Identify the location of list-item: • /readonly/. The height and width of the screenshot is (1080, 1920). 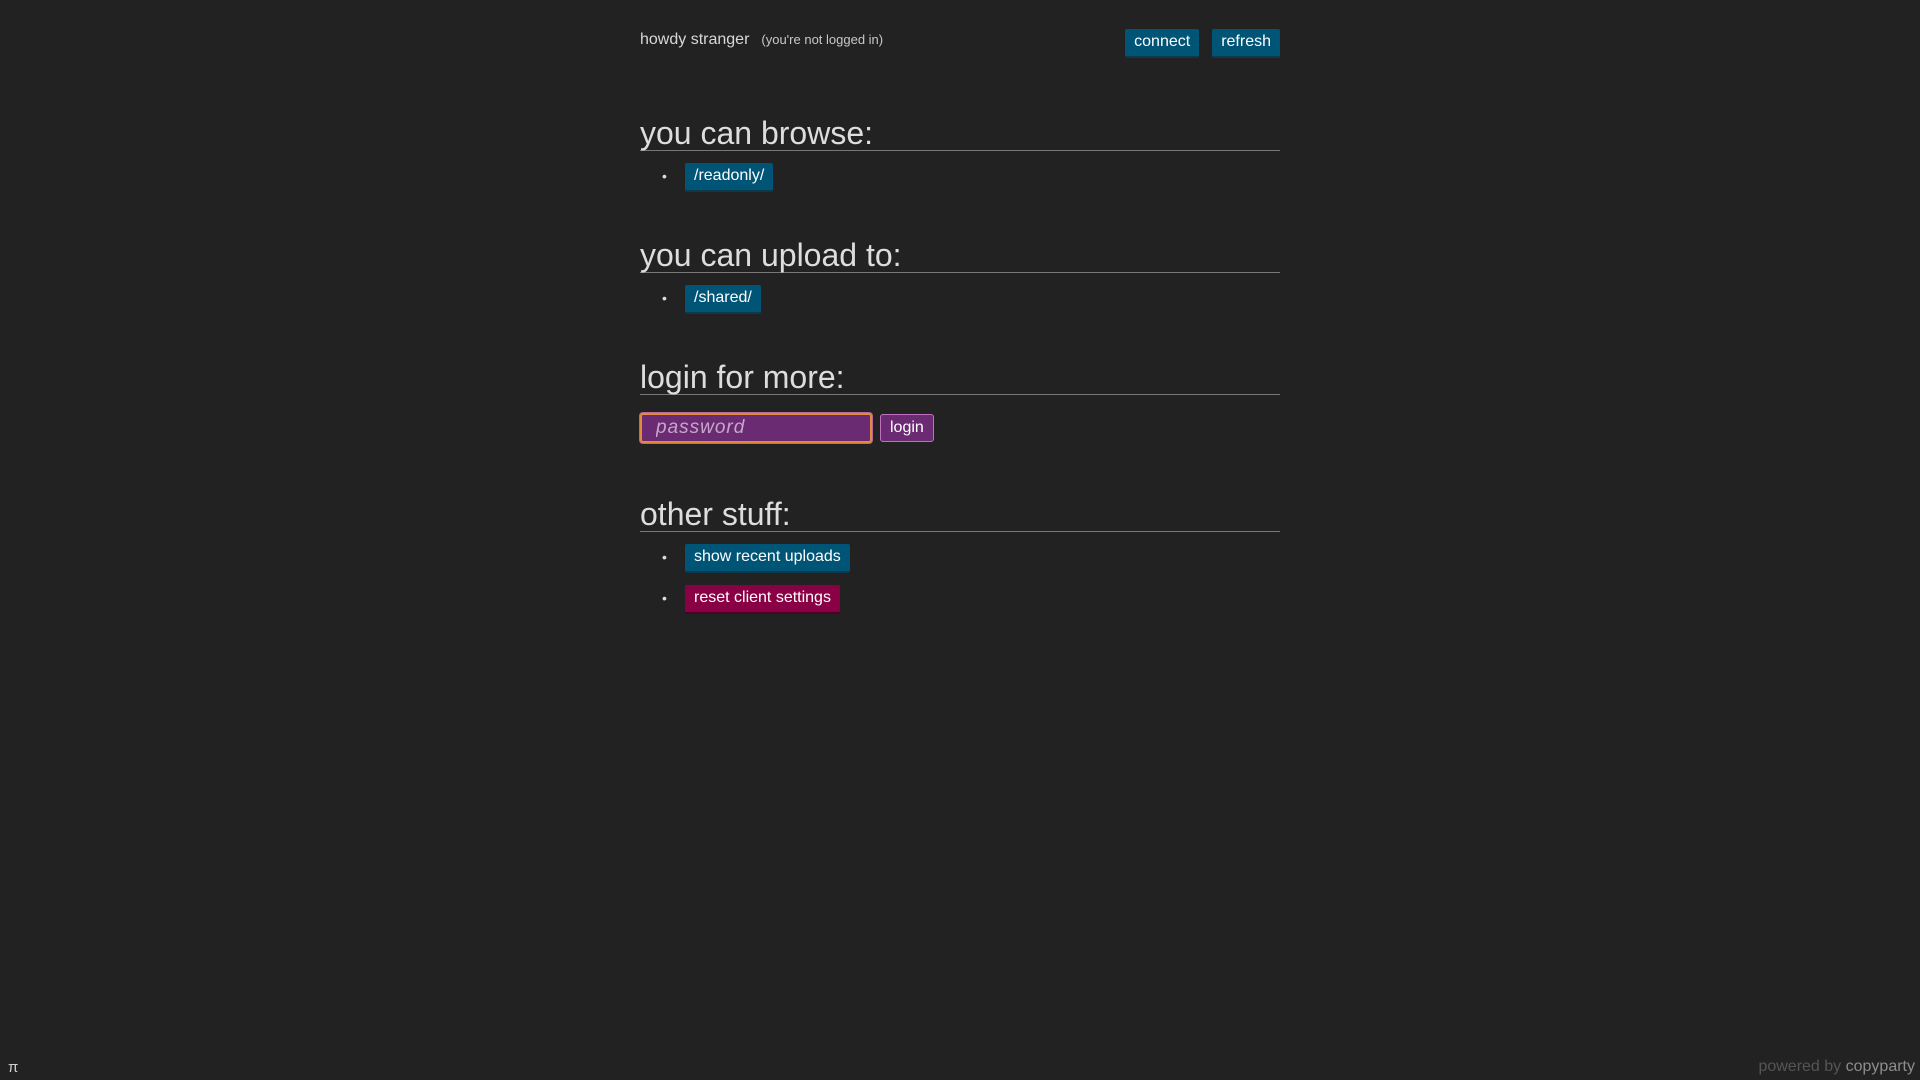
(971, 177).